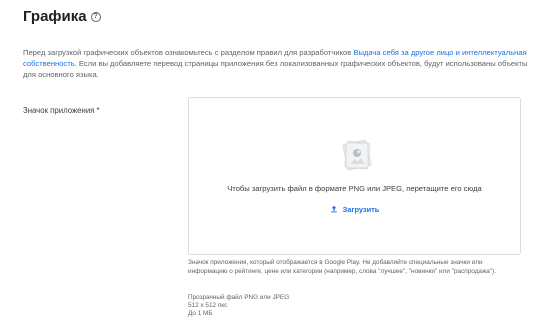 The image size is (554, 331). I want to click on upload-button: Загрузить, so click(354, 209).